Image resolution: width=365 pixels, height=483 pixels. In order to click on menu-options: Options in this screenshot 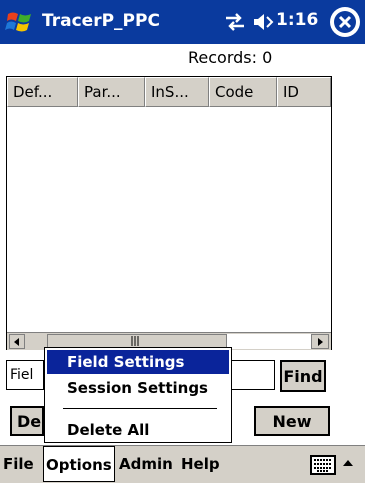, I will do `click(79, 464)`.